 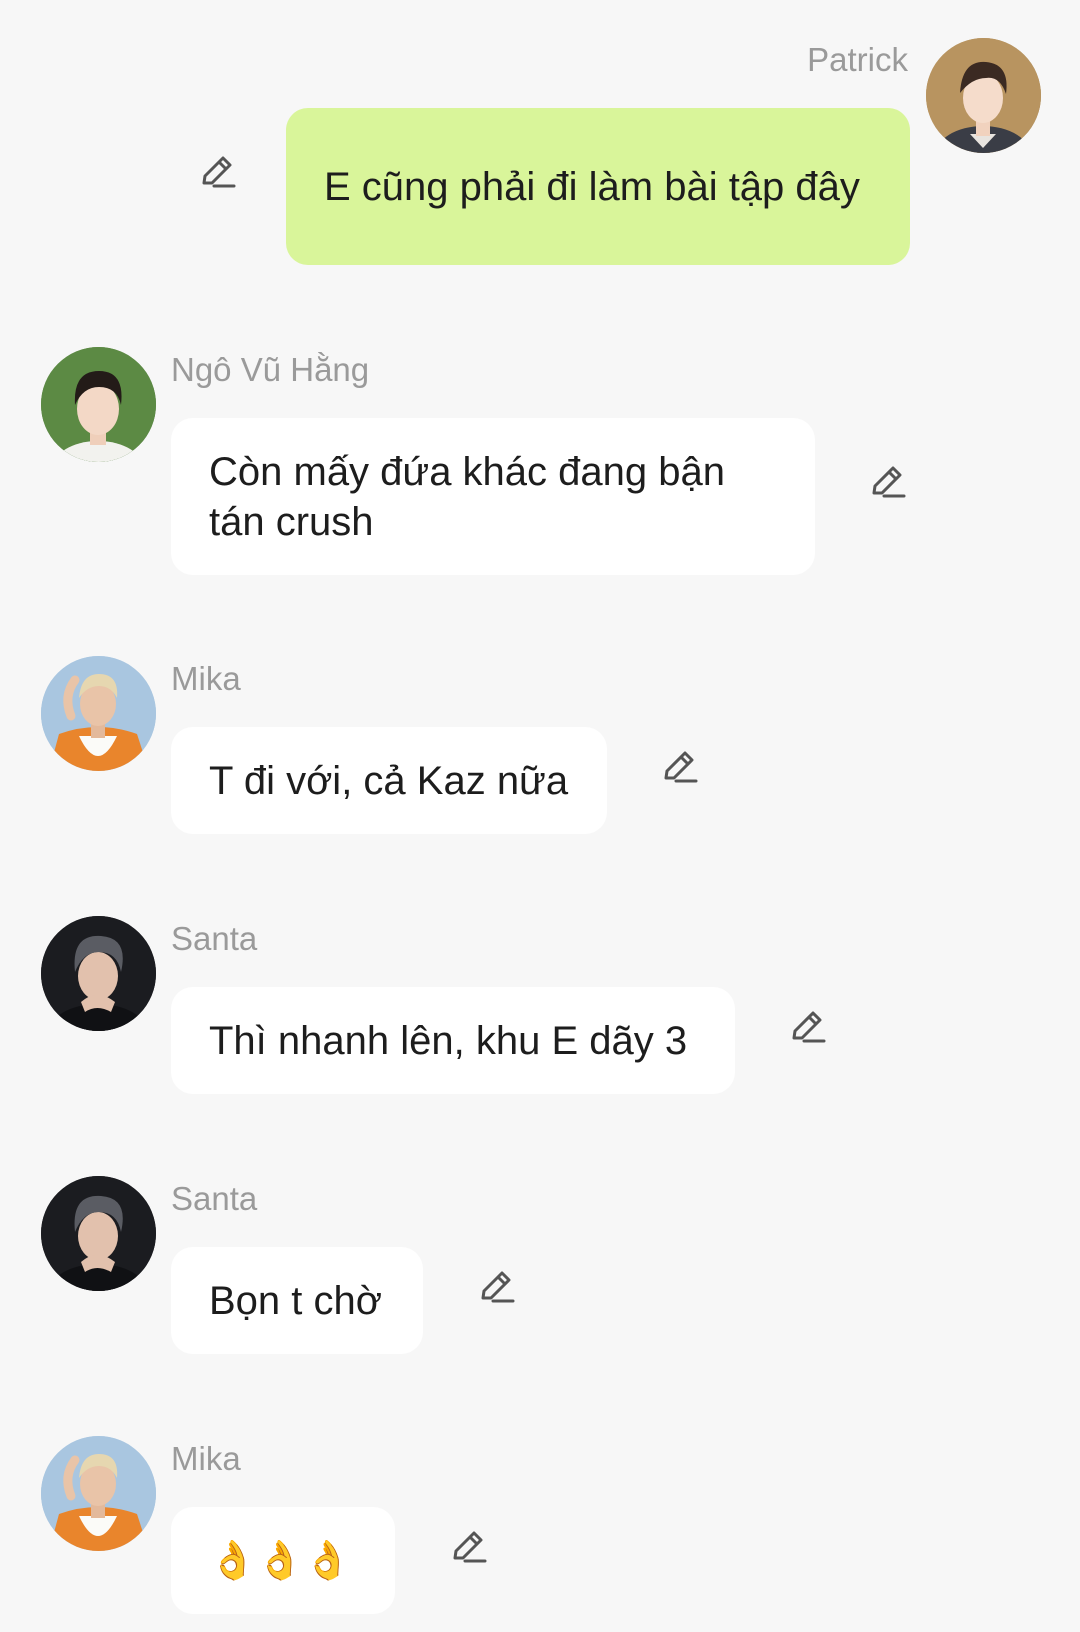 I want to click on message-text: E cũng phải đi làm bài tập đây, so click(x=592, y=186).